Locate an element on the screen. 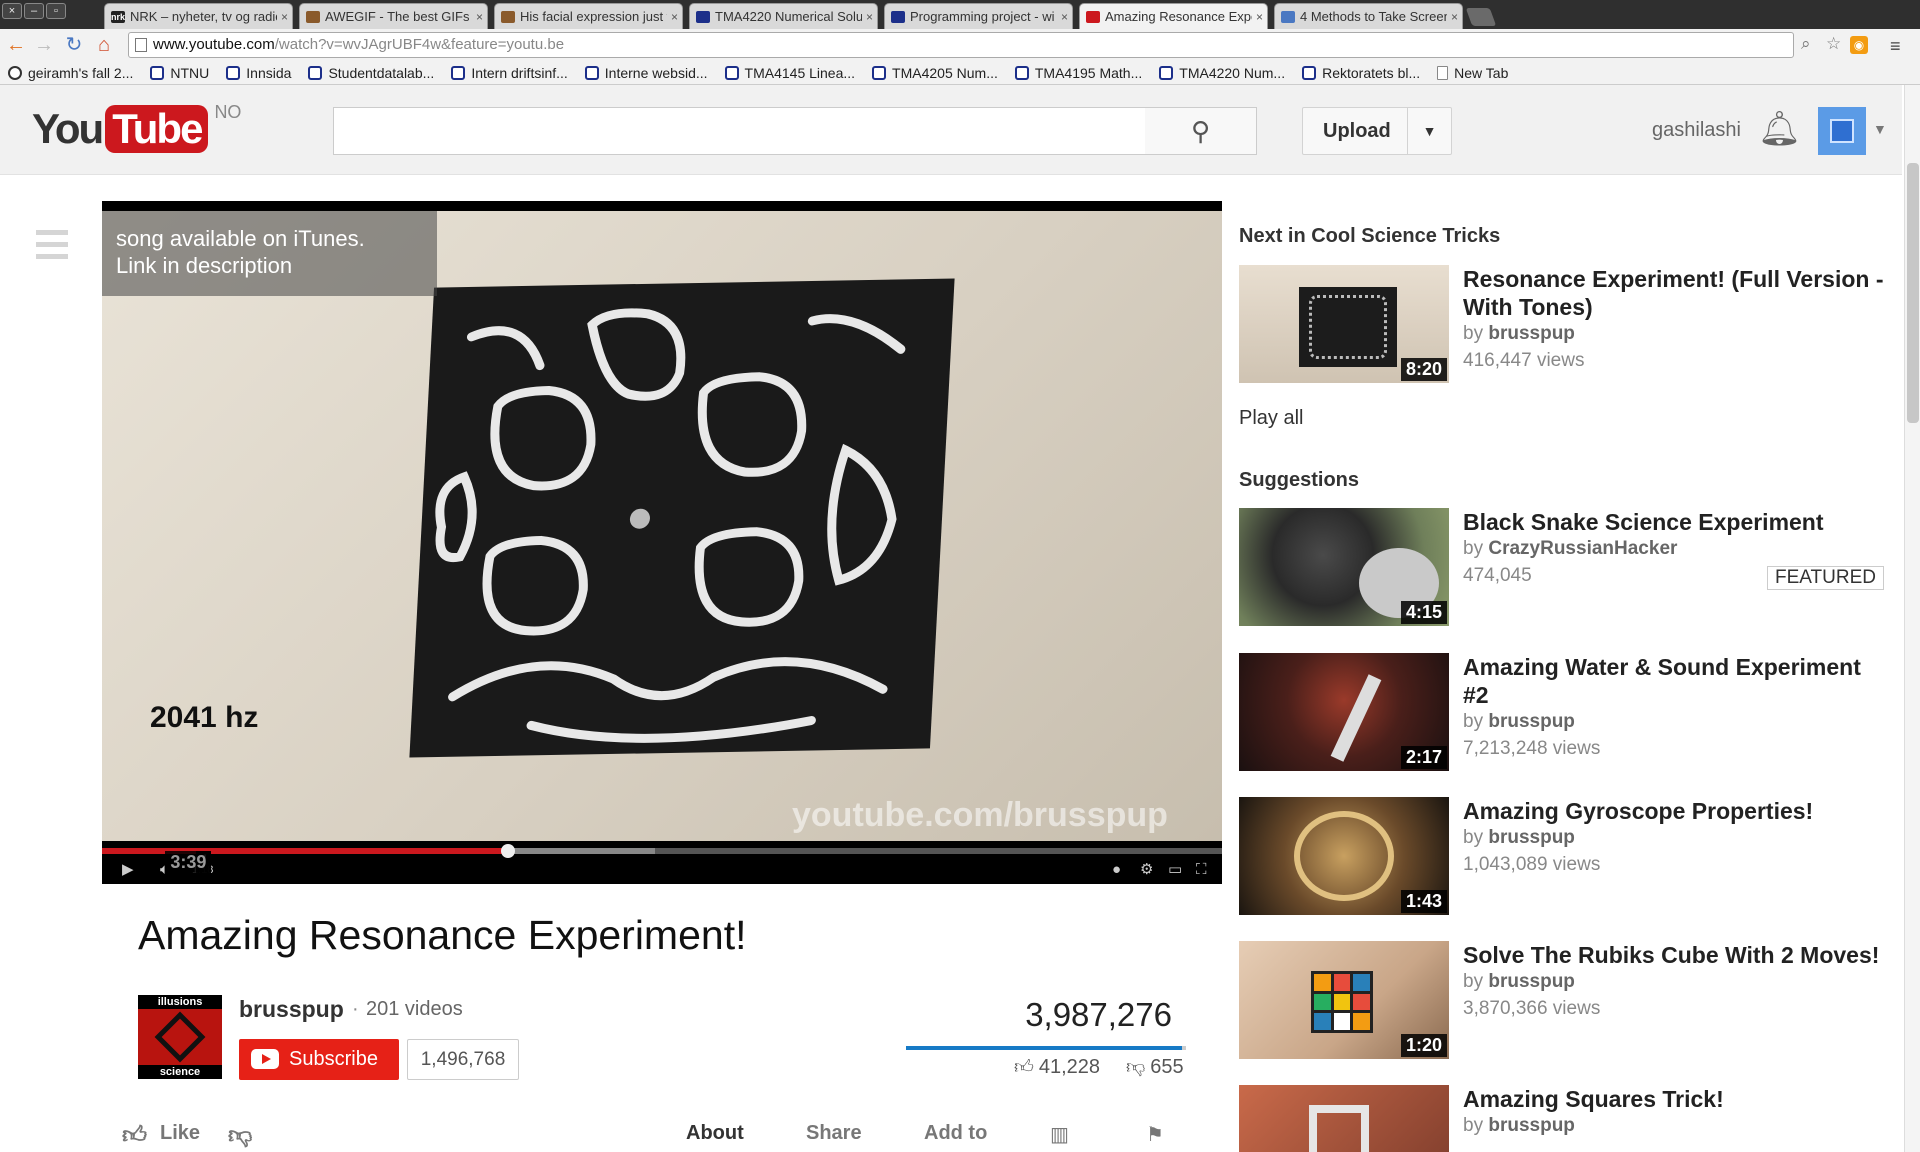 This screenshot has height=1152, width=1920. back-arrow-icon: ← is located at coordinates (16, 45).